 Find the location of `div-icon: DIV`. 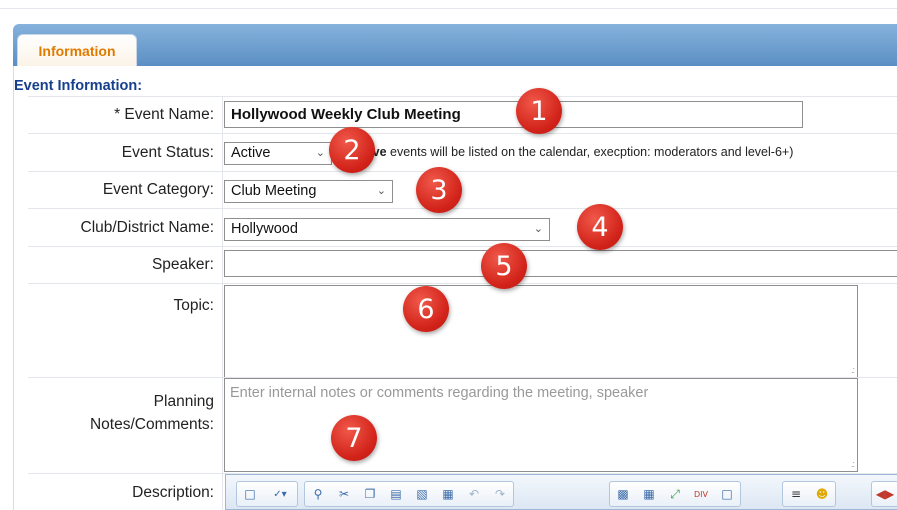

div-icon: DIV is located at coordinates (701, 494).